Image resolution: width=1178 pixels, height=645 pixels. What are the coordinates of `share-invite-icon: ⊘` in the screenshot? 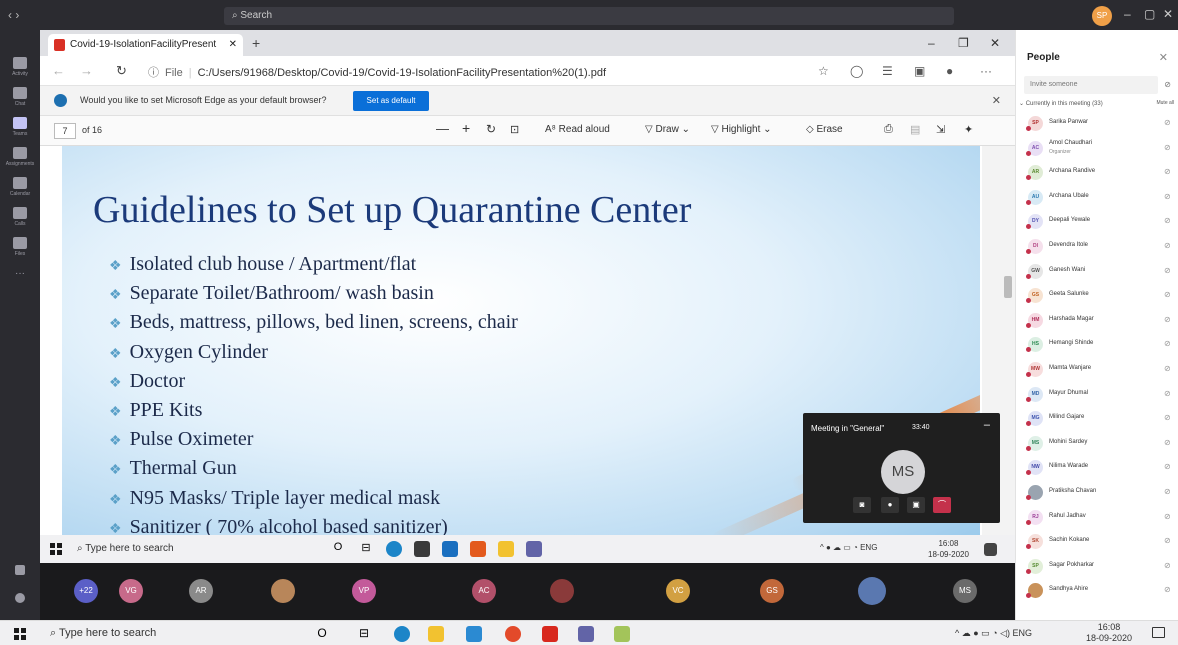 It's located at (1167, 84).